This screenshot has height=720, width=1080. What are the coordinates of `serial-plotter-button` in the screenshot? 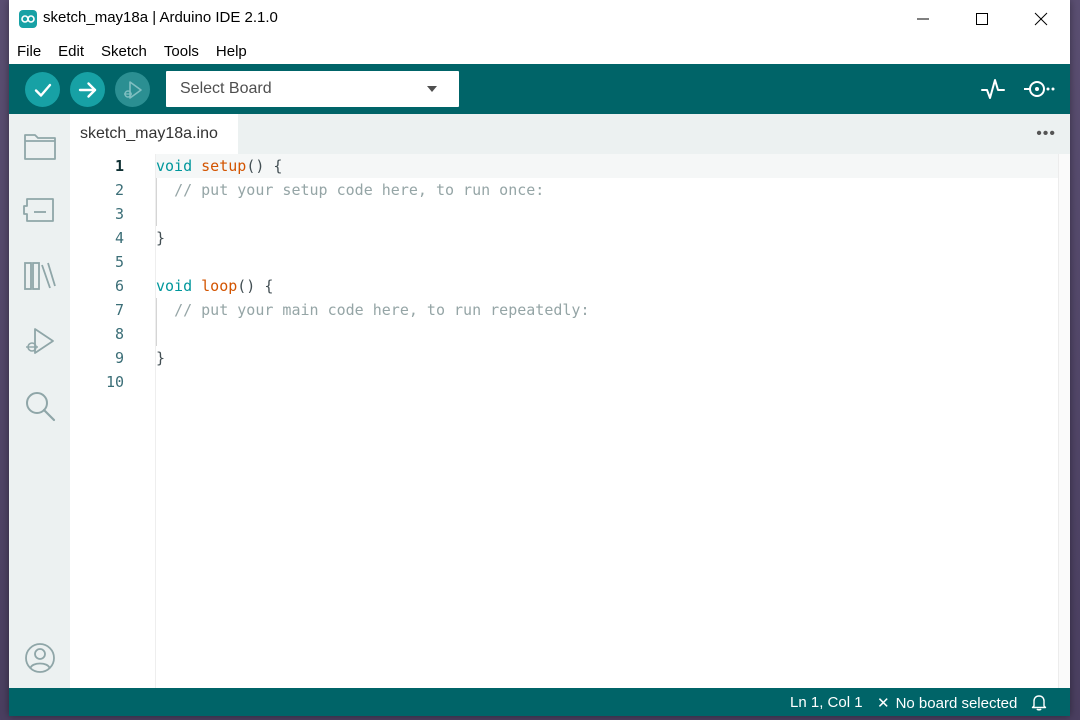 It's located at (993, 89).